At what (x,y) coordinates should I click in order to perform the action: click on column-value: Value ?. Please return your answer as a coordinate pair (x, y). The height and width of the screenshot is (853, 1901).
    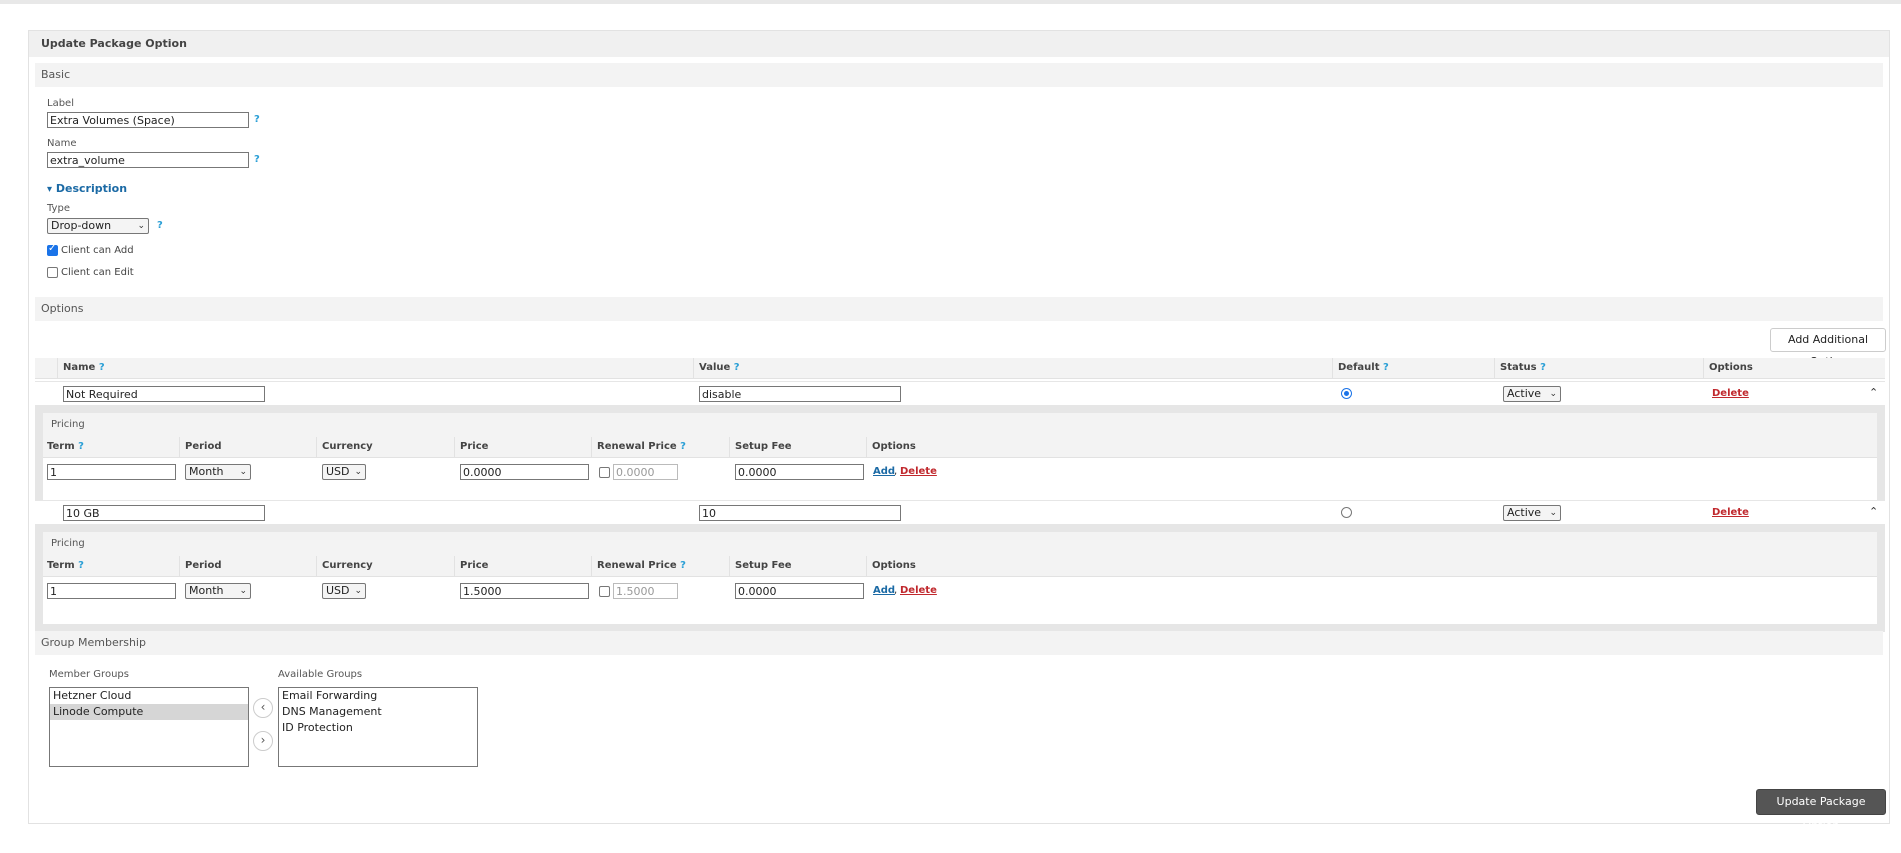
    Looking at the image, I should click on (719, 367).